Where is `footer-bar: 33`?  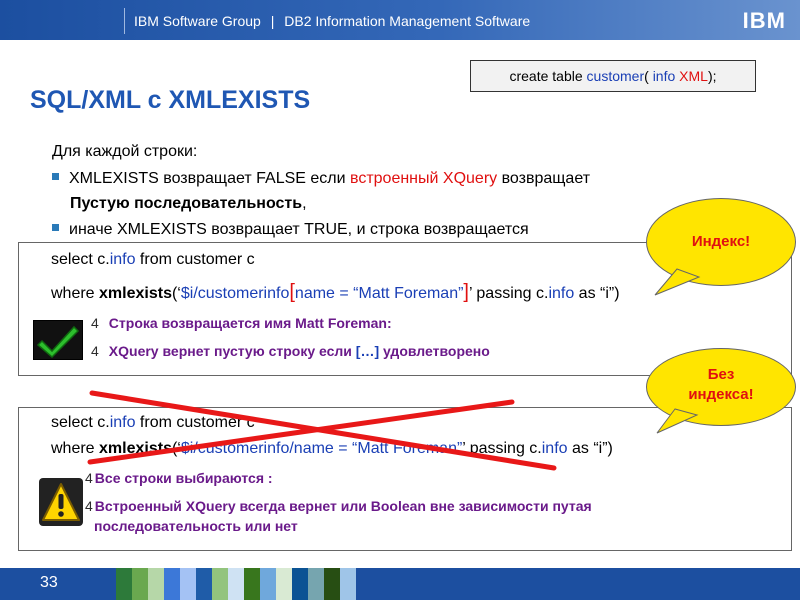 footer-bar: 33 is located at coordinates (400, 584).